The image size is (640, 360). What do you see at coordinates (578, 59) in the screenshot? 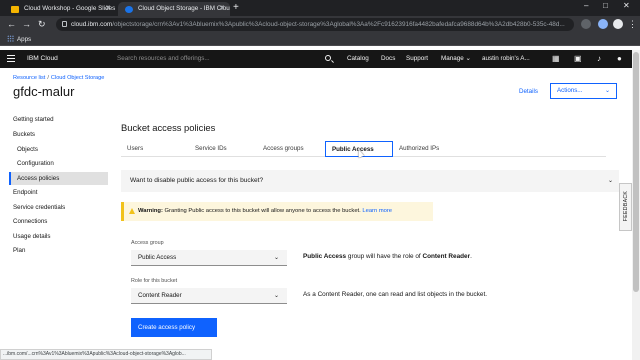
I see `help-icon: ▣` at bounding box center [578, 59].